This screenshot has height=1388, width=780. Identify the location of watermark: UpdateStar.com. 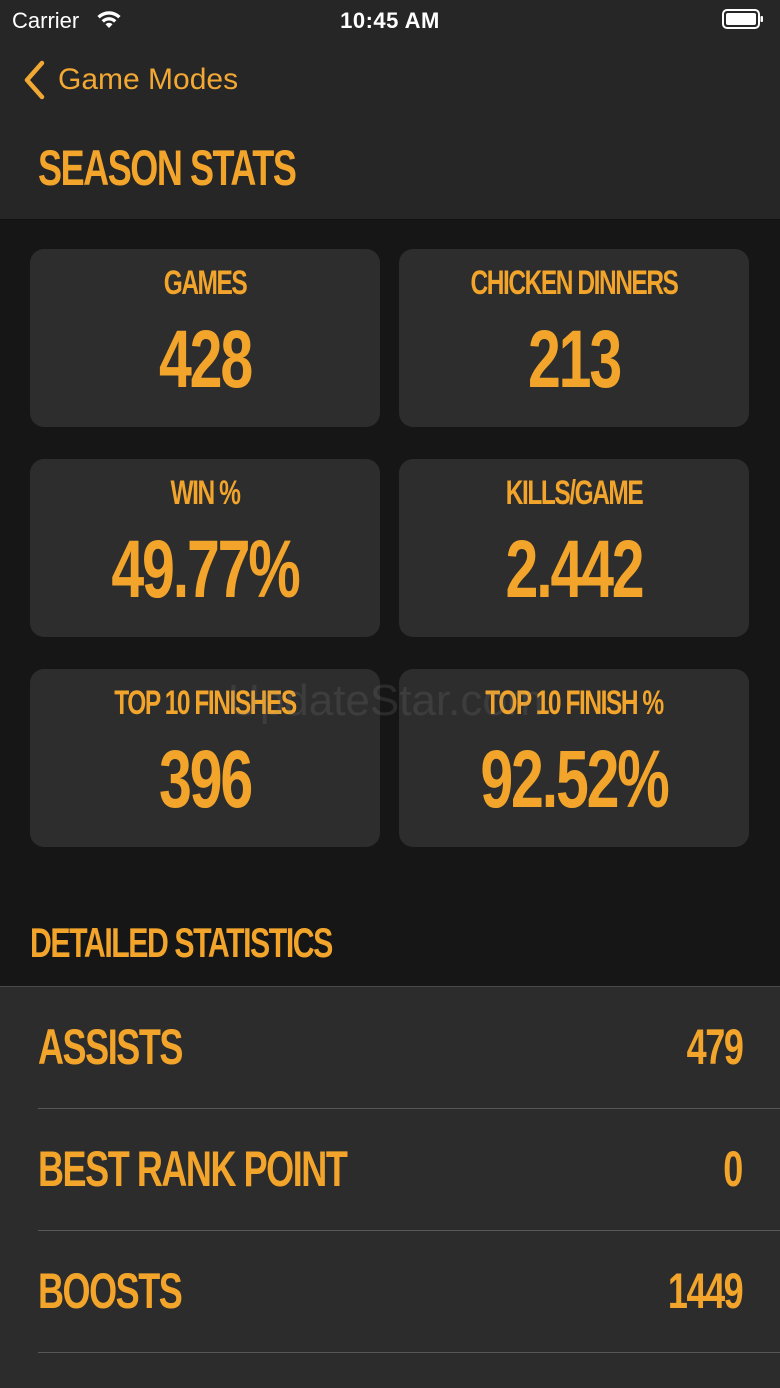
(386, 700).